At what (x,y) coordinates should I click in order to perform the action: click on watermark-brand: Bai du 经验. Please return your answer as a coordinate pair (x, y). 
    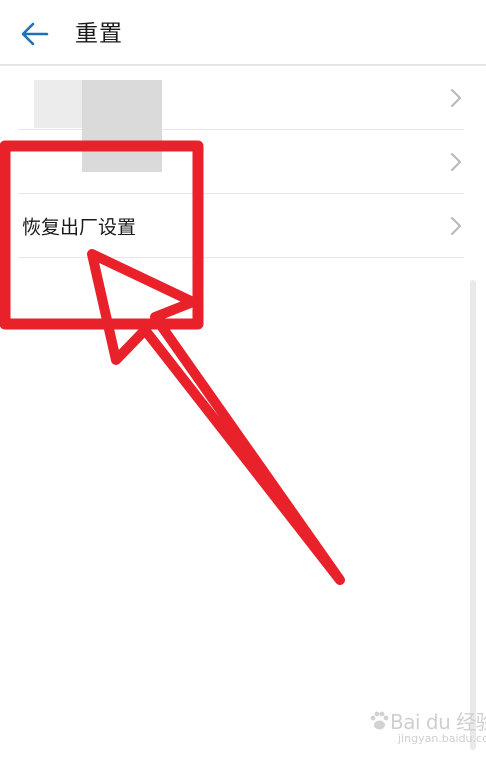
    Looking at the image, I should click on (438, 722).